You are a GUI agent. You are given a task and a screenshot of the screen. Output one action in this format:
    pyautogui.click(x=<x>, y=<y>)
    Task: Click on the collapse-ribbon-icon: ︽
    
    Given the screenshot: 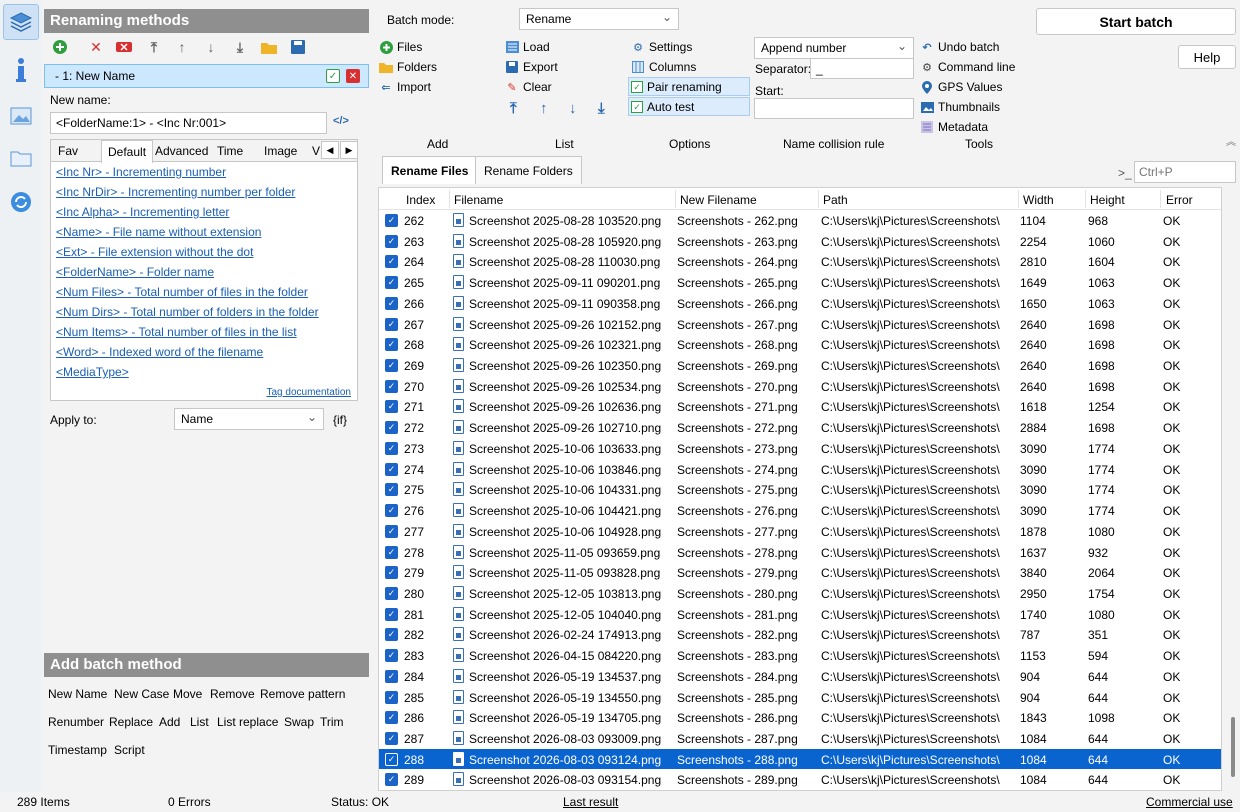 What is the action you would take?
    pyautogui.click(x=1231, y=140)
    